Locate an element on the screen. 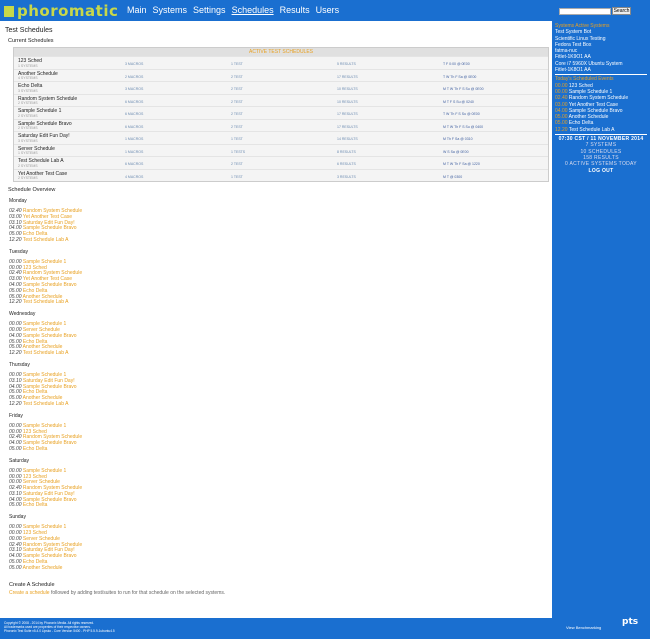 The height and width of the screenshot is (639, 650). day-name: Friday is located at coordinates (16, 415).